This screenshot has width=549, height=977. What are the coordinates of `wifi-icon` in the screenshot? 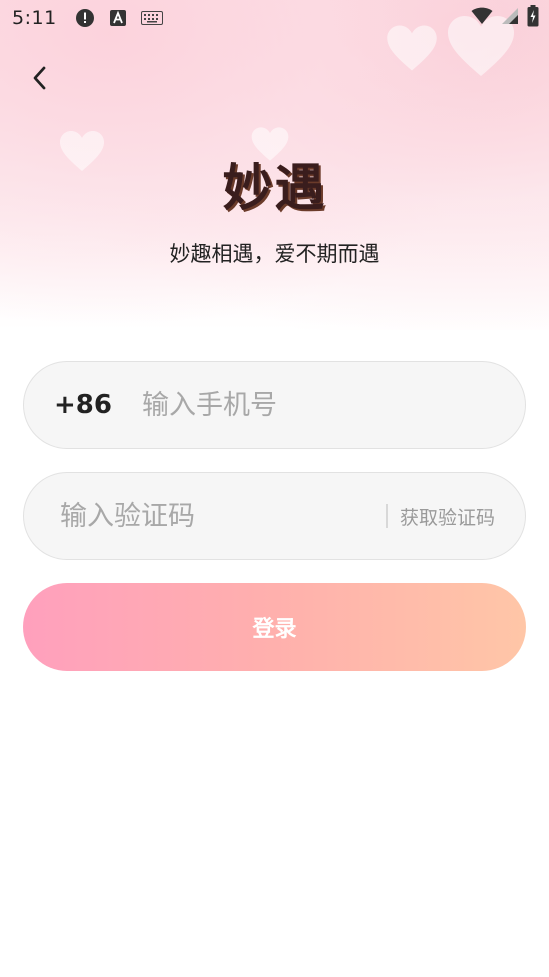 It's located at (482, 18).